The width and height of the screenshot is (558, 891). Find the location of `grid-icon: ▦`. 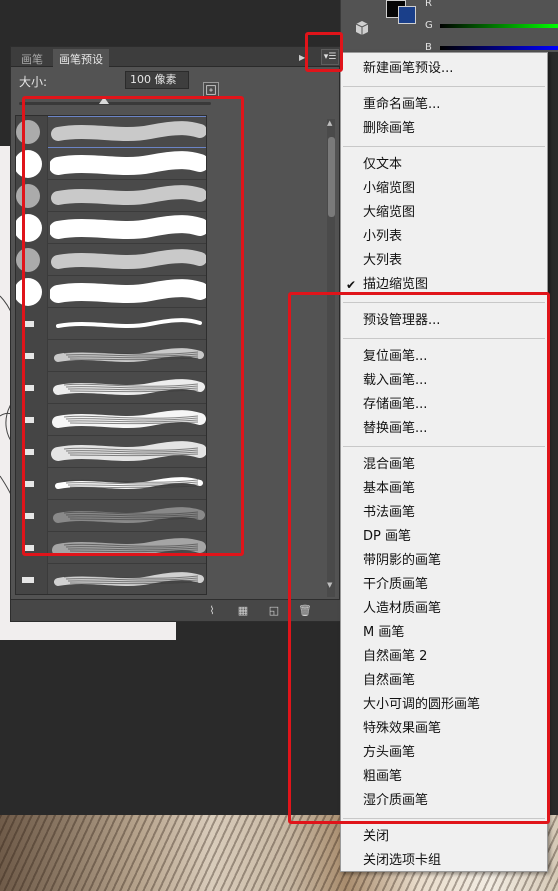

grid-icon: ▦ is located at coordinates (243, 611).